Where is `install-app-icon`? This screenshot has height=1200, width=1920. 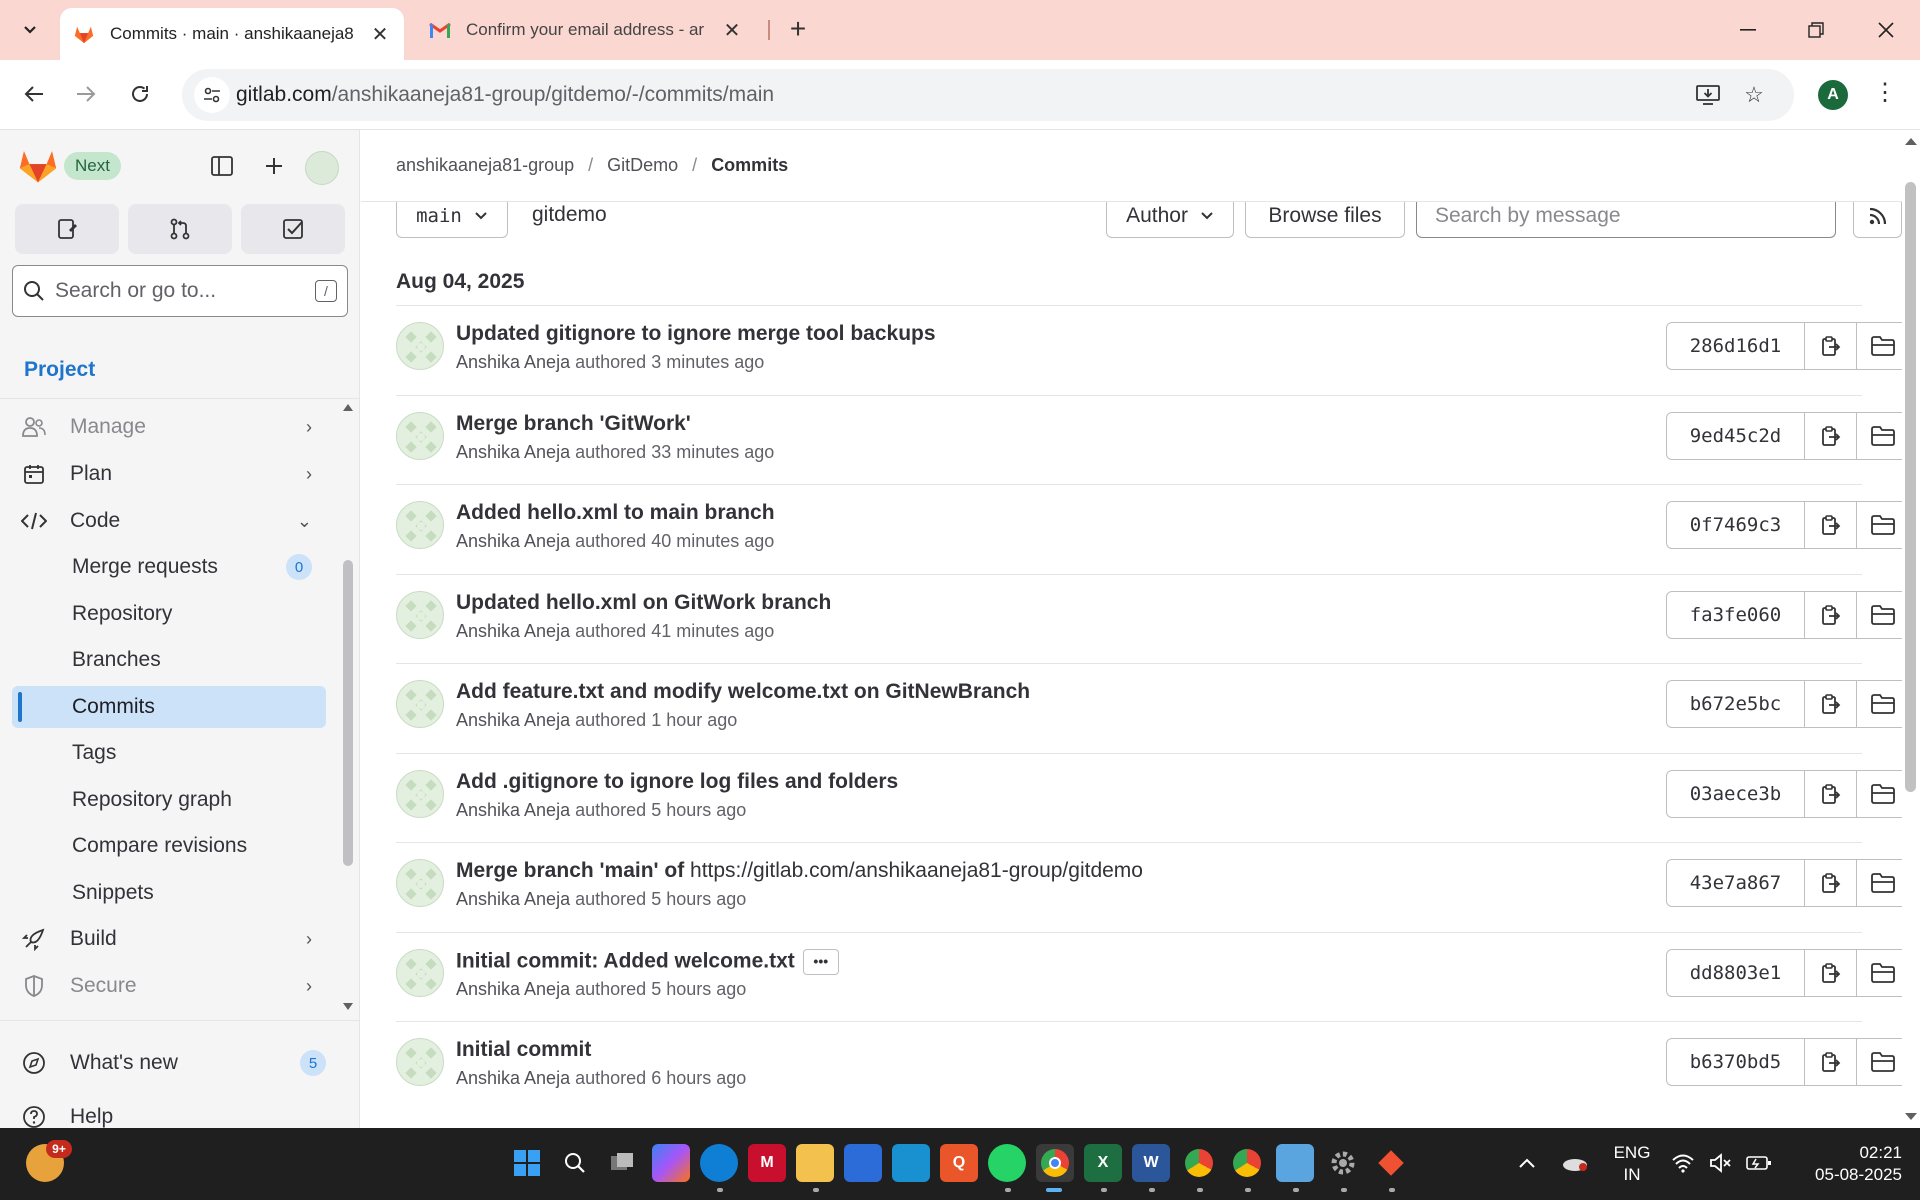 install-app-icon is located at coordinates (1708, 95).